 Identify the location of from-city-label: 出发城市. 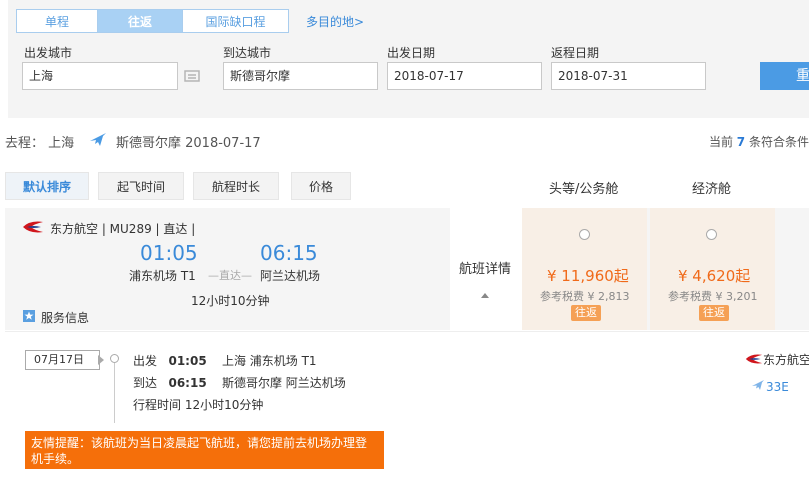
(48, 53).